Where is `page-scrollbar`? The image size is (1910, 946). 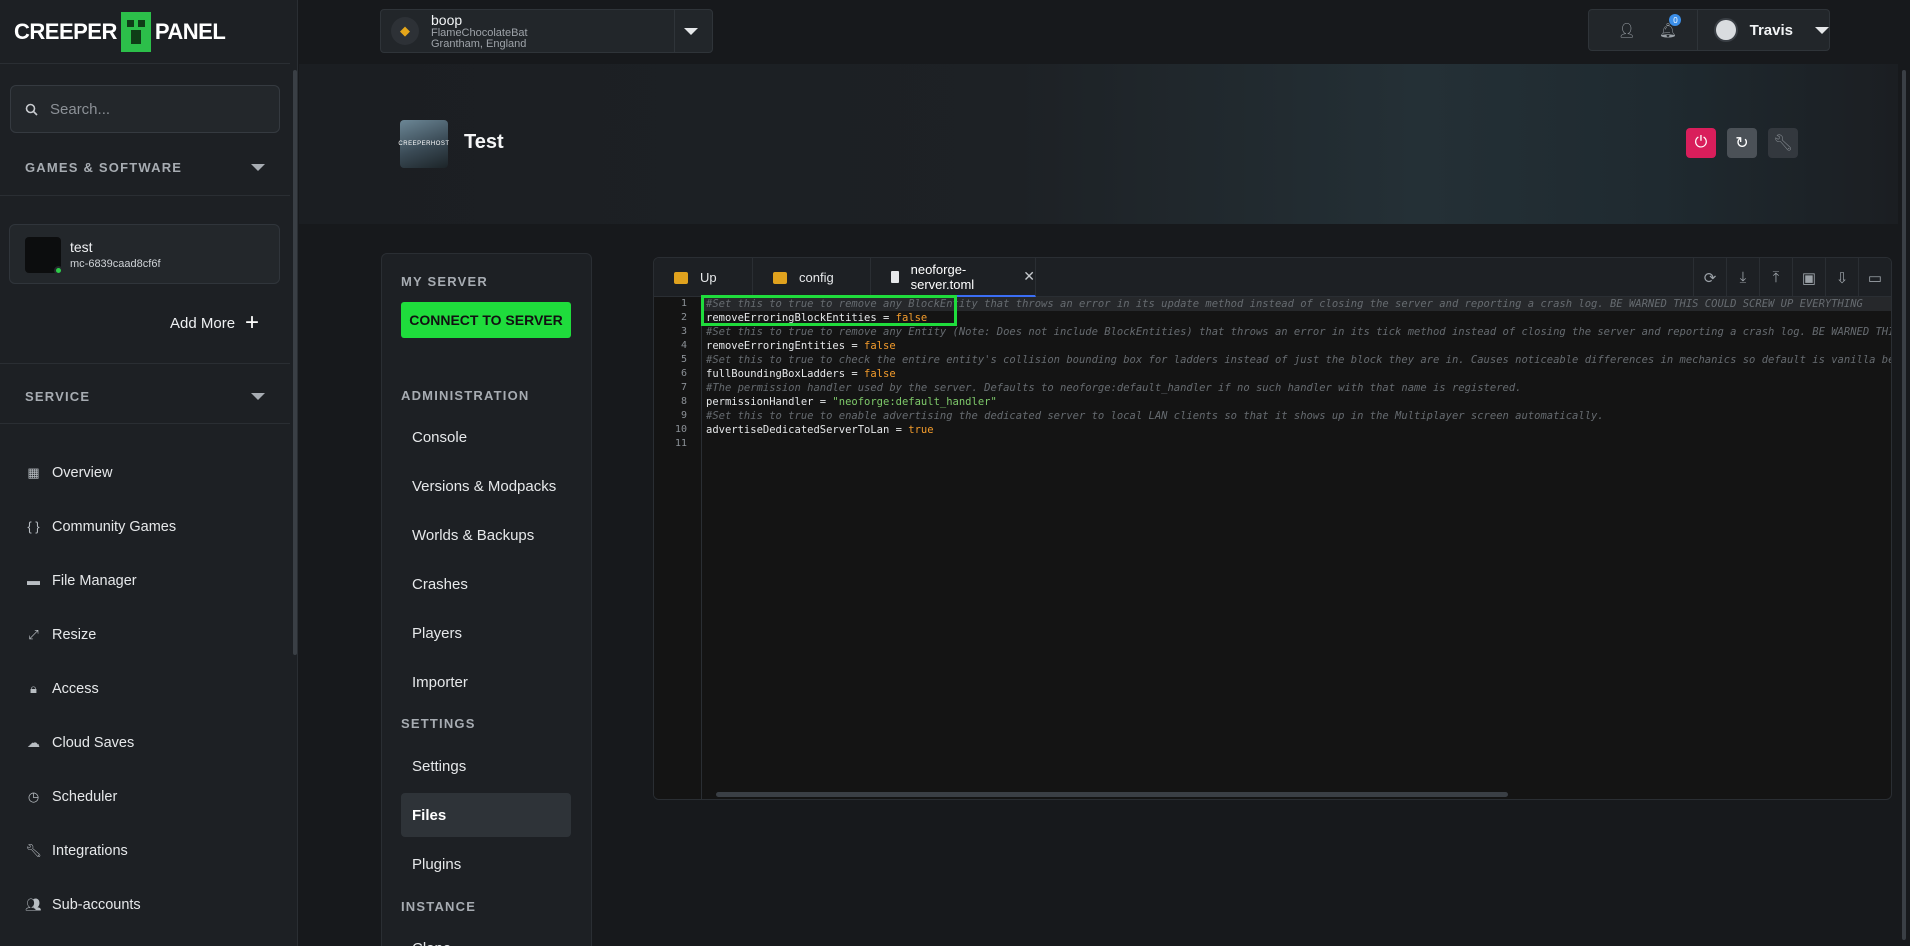 page-scrollbar is located at coordinates (1904, 505).